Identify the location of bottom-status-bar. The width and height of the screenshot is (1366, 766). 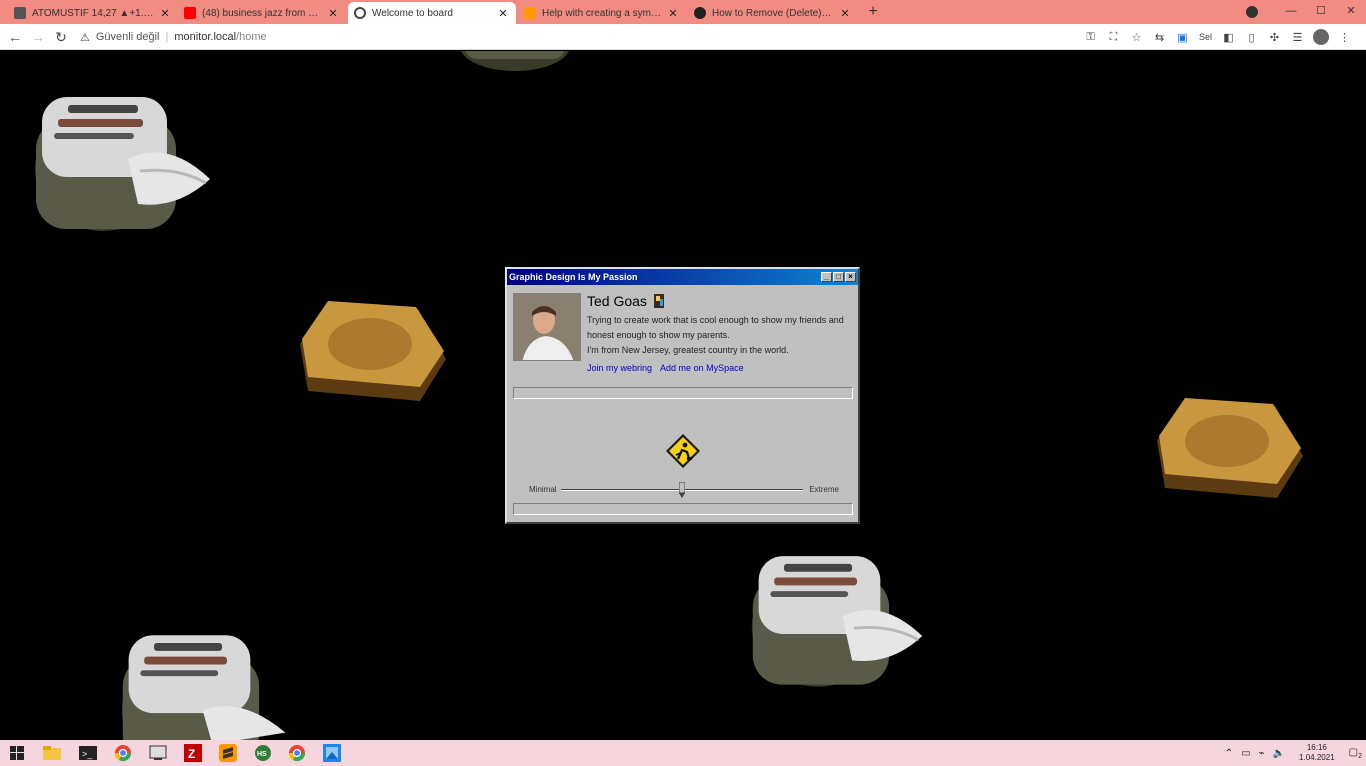
(683, 509).